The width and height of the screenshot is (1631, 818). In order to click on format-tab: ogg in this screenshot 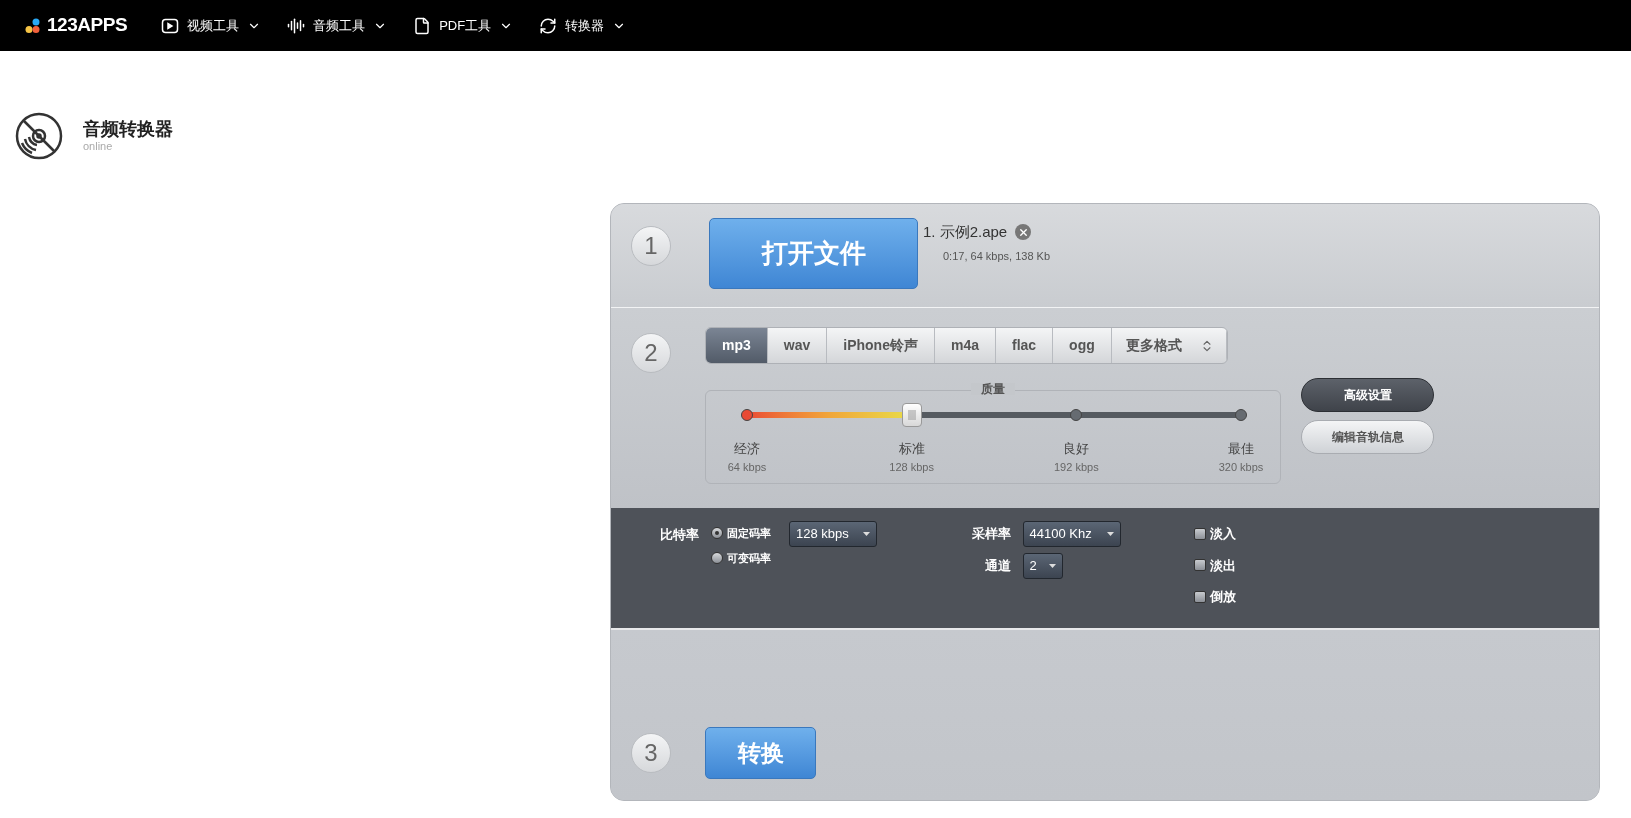, I will do `click(1082, 345)`.